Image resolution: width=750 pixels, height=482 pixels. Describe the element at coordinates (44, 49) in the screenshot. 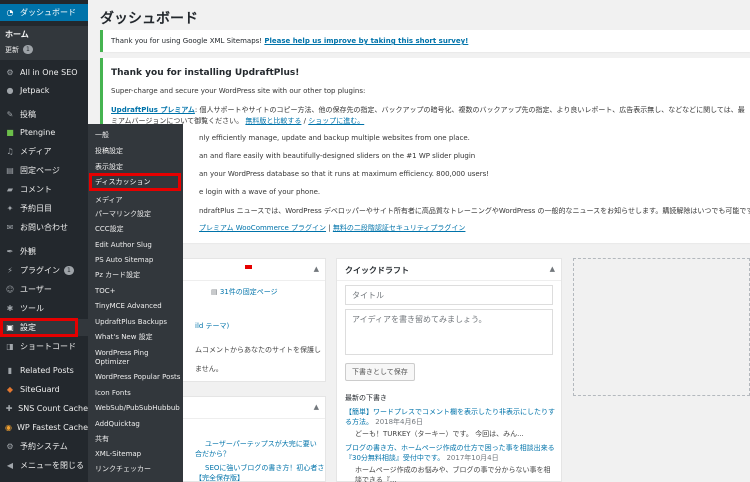

I see `sidebar-sub-updates: 更新 1` at that location.